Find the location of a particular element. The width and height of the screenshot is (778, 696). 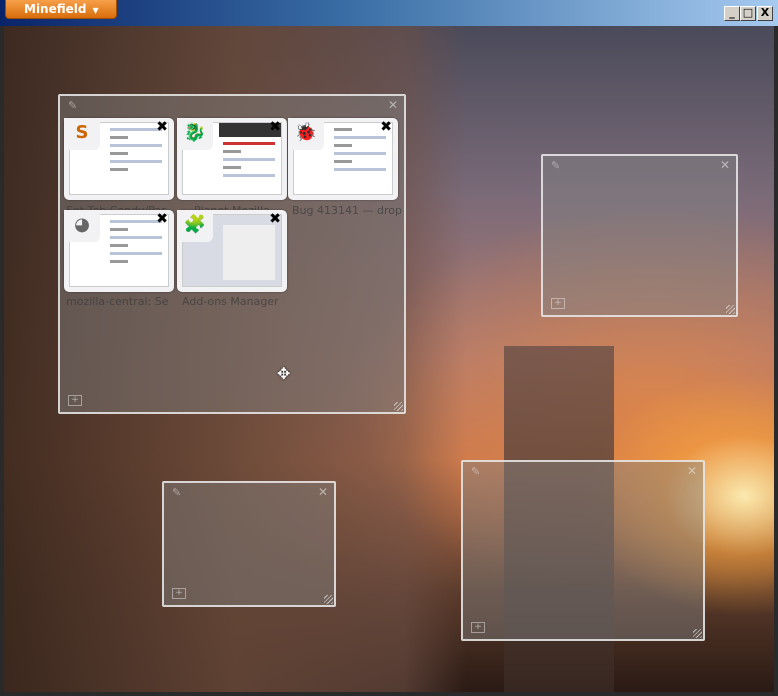

favicon-icon: S is located at coordinates (82, 134).